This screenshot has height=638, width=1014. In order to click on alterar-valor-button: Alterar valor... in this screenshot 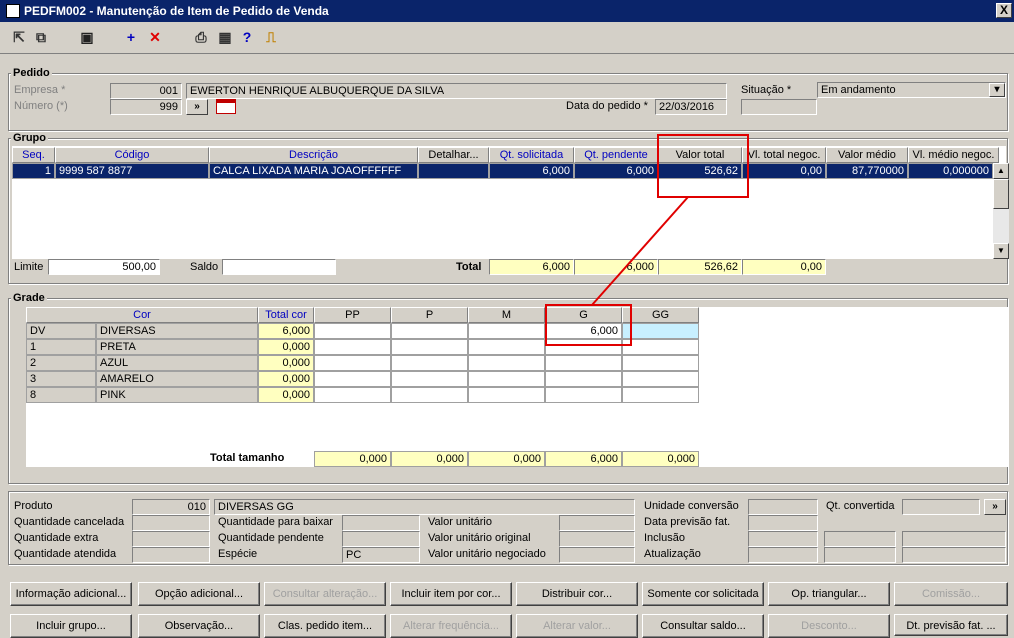, I will do `click(577, 626)`.